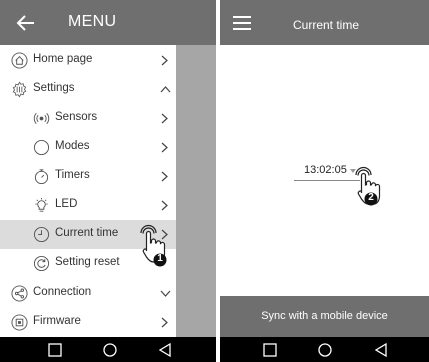 This screenshot has height=362, width=429. Describe the element at coordinates (371, 197) in the screenshot. I see `tap-step-number: 2` at that location.